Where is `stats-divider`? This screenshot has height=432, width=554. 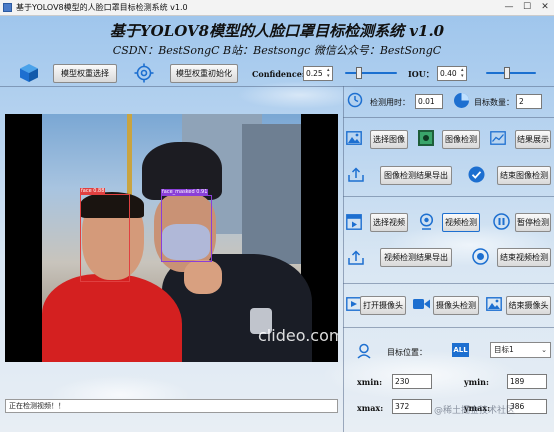 stats-divider is located at coordinates (448, 117).